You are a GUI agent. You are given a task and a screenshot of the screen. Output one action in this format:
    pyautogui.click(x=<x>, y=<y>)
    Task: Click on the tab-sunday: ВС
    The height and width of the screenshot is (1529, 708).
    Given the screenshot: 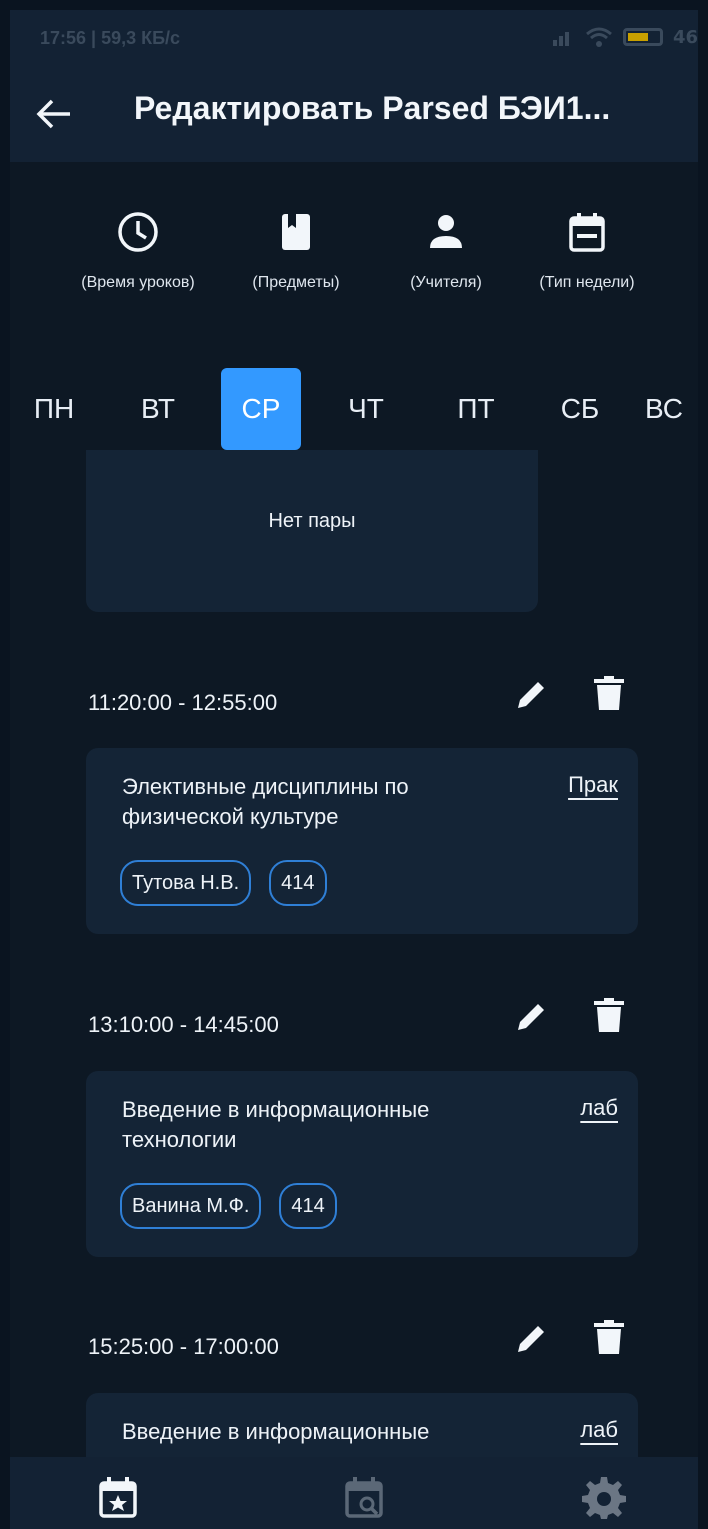 What is the action you would take?
    pyautogui.click(x=661, y=409)
    